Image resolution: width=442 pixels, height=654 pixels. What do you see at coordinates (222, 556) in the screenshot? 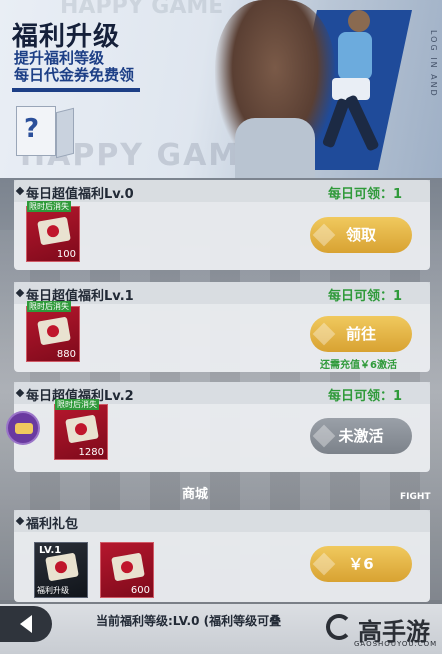
I see `welfare-pack-panel: 福利礼包 LV.1 福利升级 600 ￥6` at bounding box center [222, 556].